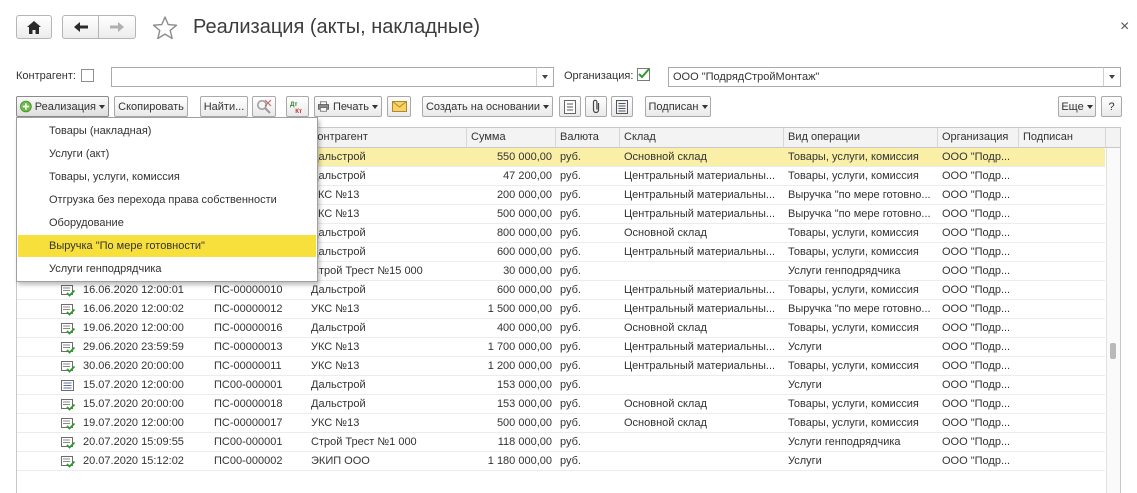 This screenshot has width=1137, height=493. I want to click on create-based-on-button: Создать на основании, so click(487, 106).